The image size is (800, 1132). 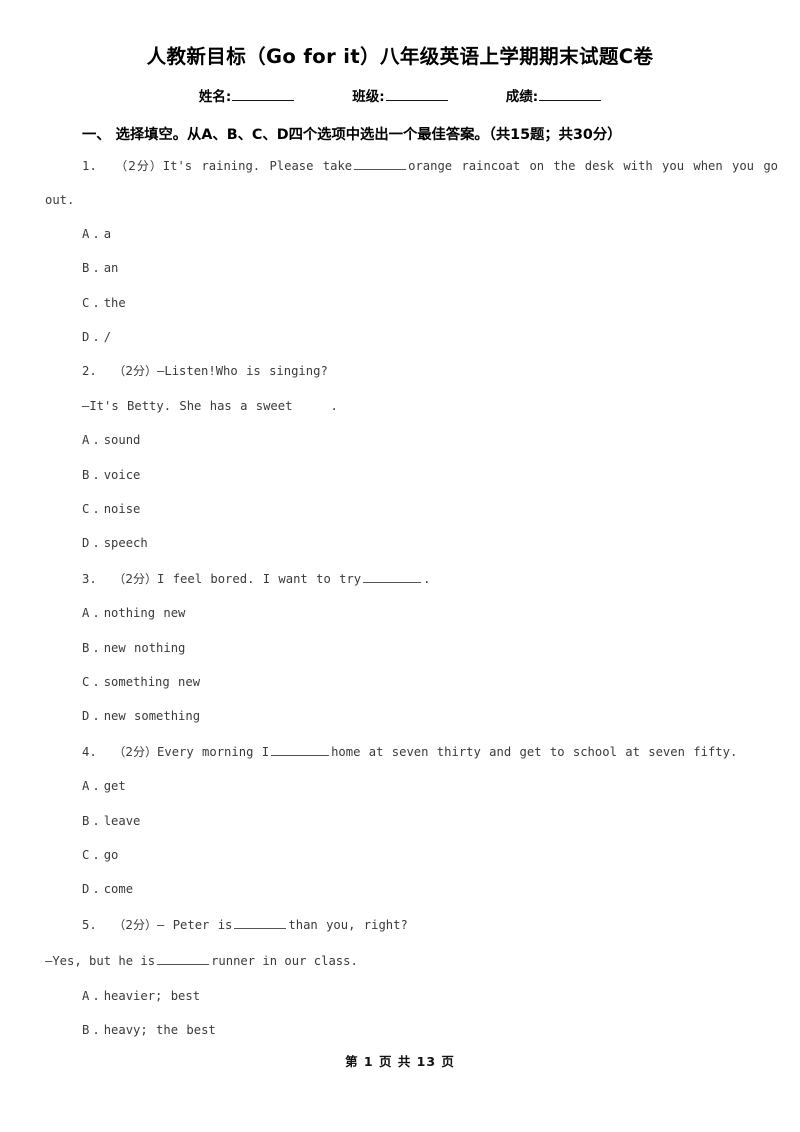 What do you see at coordinates (348, 925) in the screenshot?
I see `question-5-stem-part2: than you, right?` at bounding box center [348, 925].